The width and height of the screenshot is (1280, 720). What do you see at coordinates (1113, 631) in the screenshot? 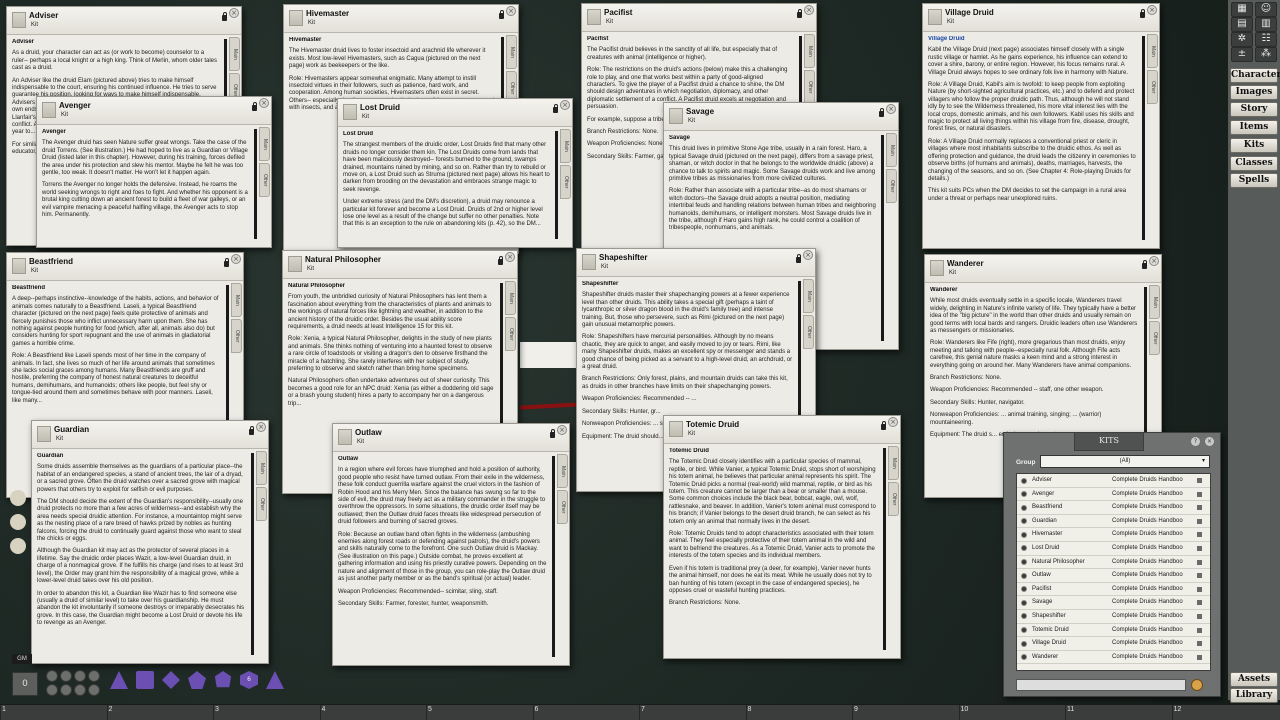
I see `list-item: Totemic Druid Complete Druids Handboo` at bounding box center [1113, 631].